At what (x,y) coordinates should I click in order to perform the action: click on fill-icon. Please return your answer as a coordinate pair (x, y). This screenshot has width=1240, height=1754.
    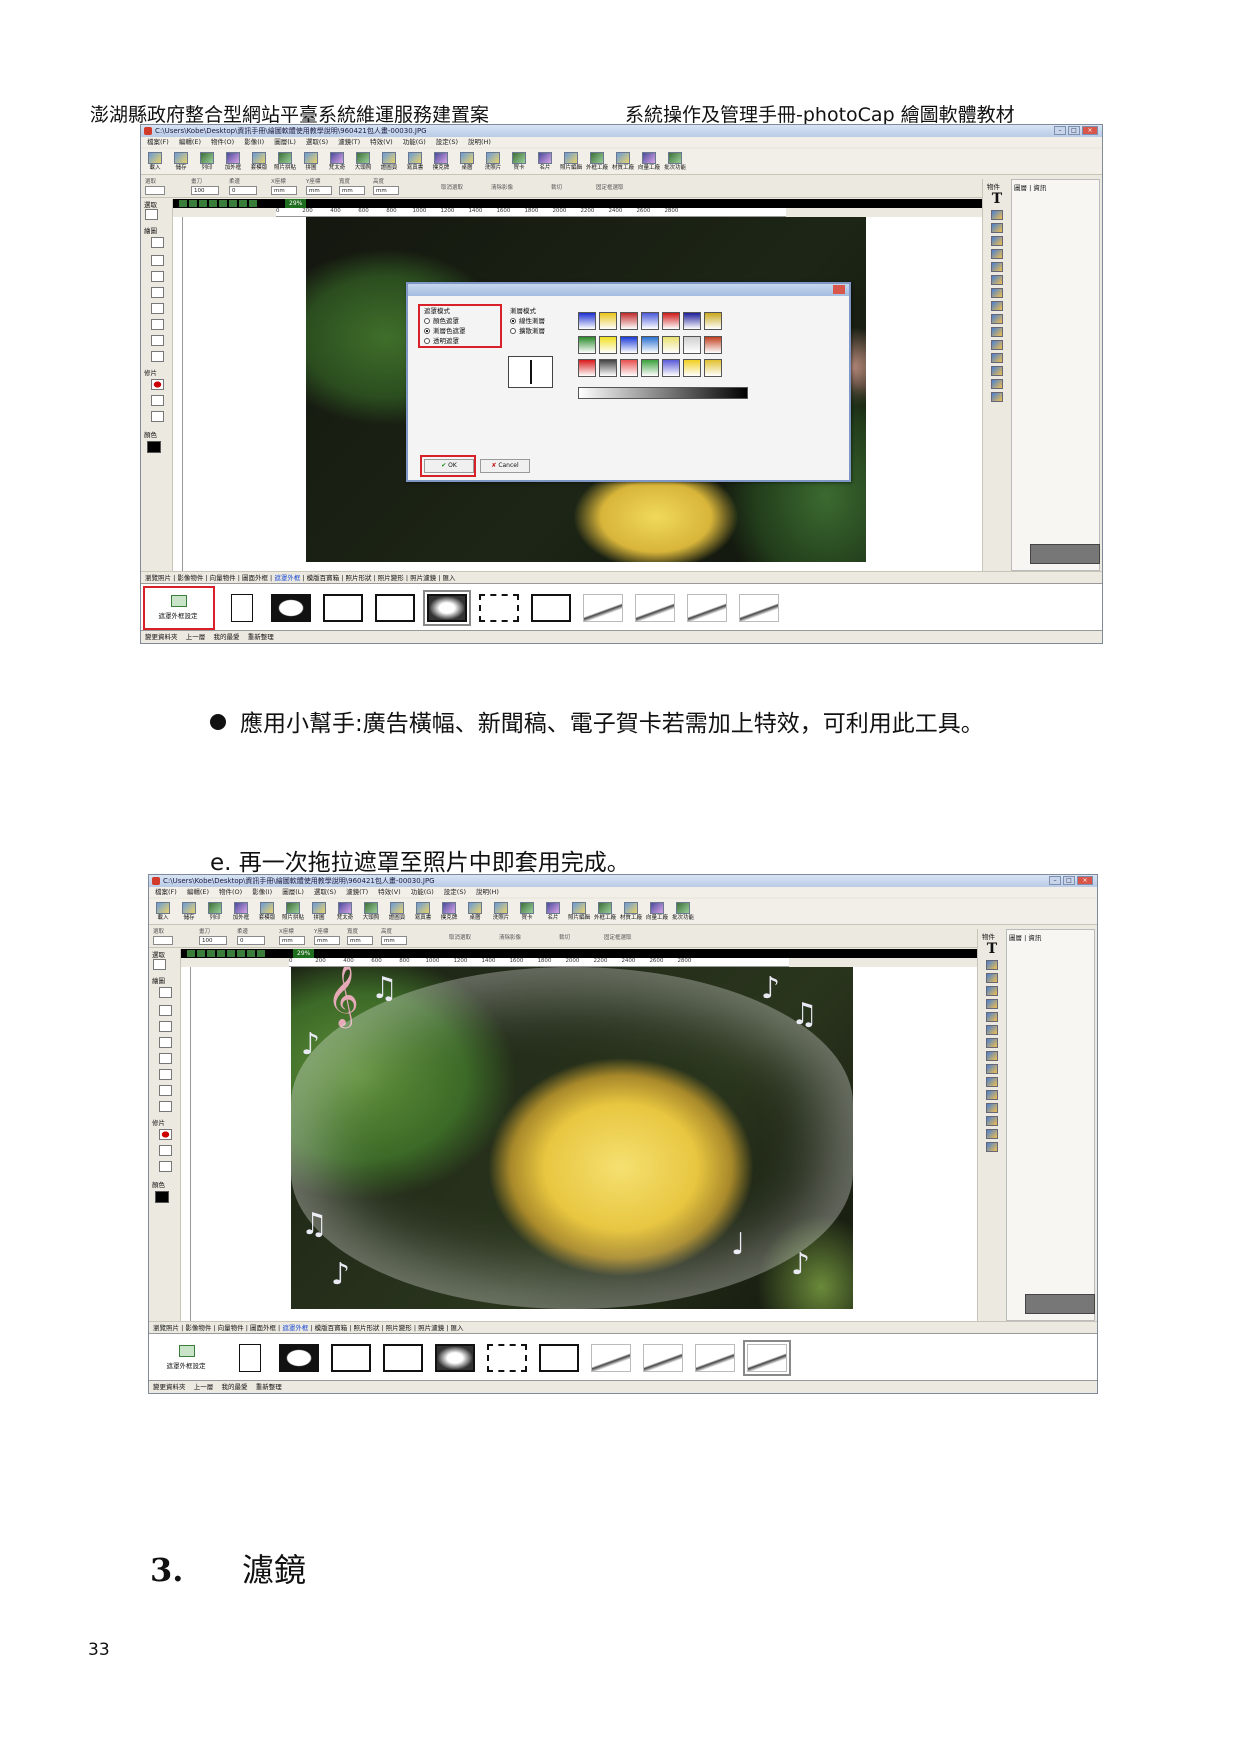
    Looking at the image, I should click on (157, 308).